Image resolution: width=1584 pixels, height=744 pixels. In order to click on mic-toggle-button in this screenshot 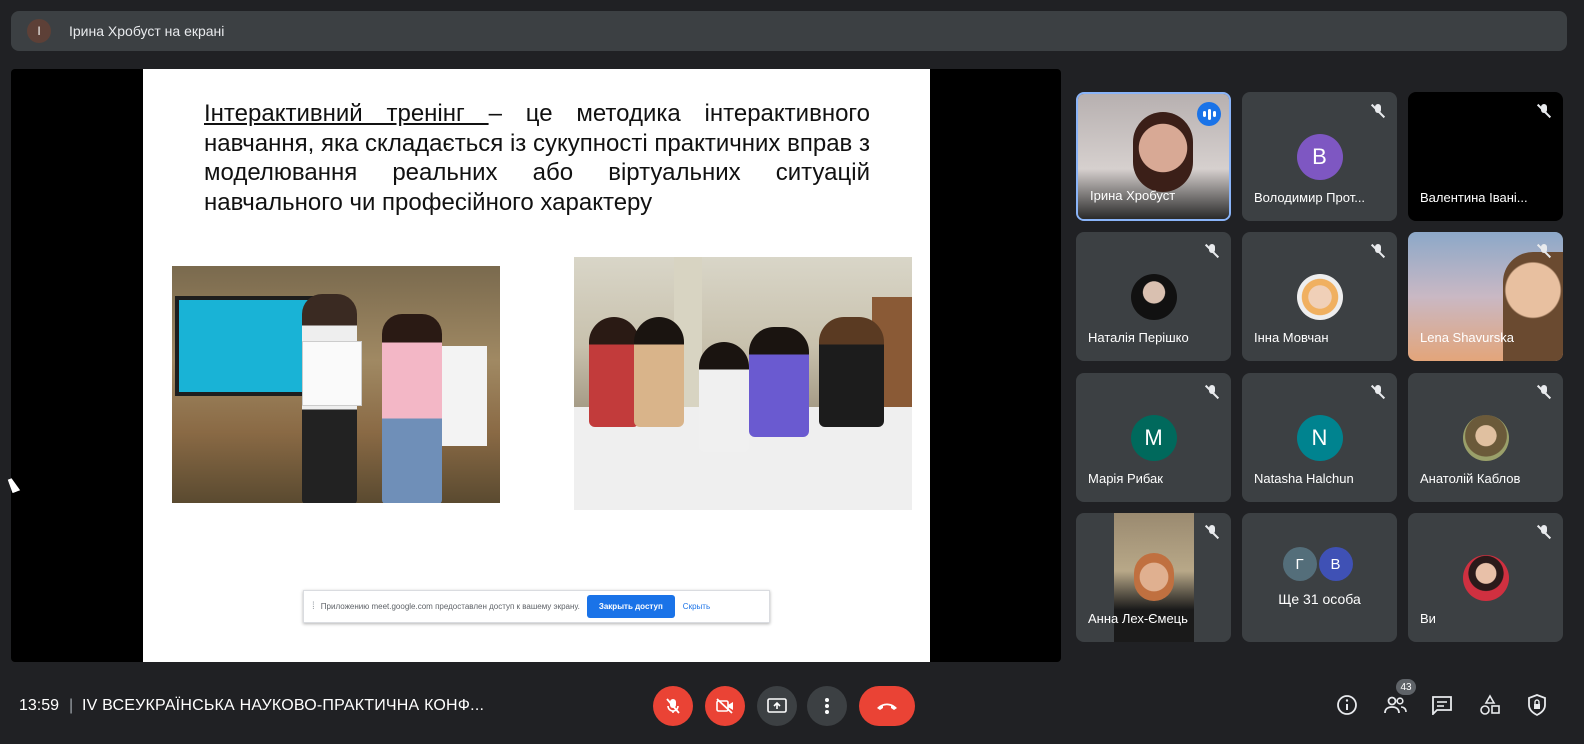, I will do `click(673, 706)`.